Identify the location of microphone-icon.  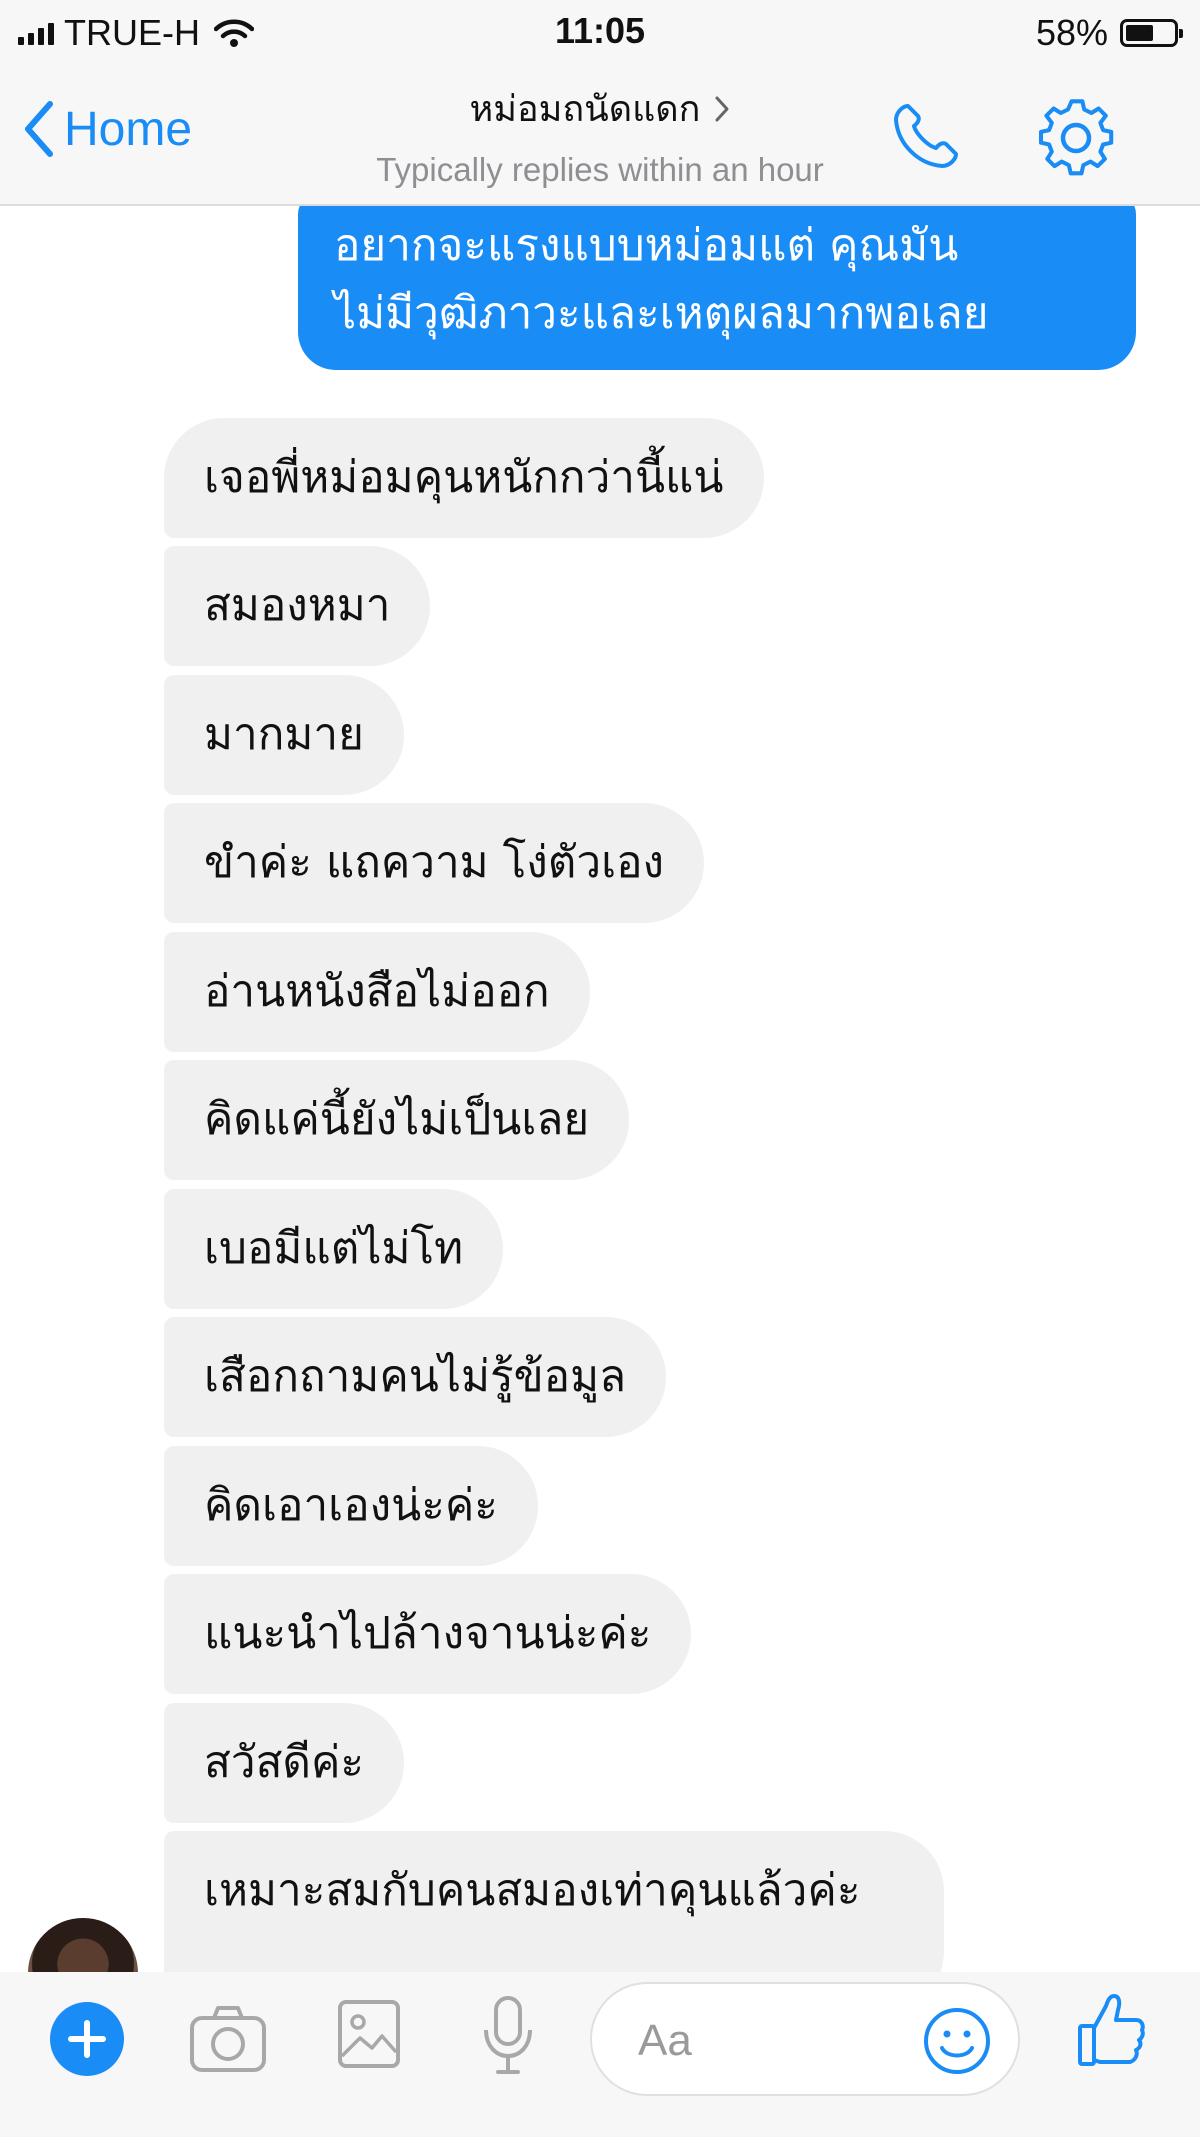
(508, 2035).